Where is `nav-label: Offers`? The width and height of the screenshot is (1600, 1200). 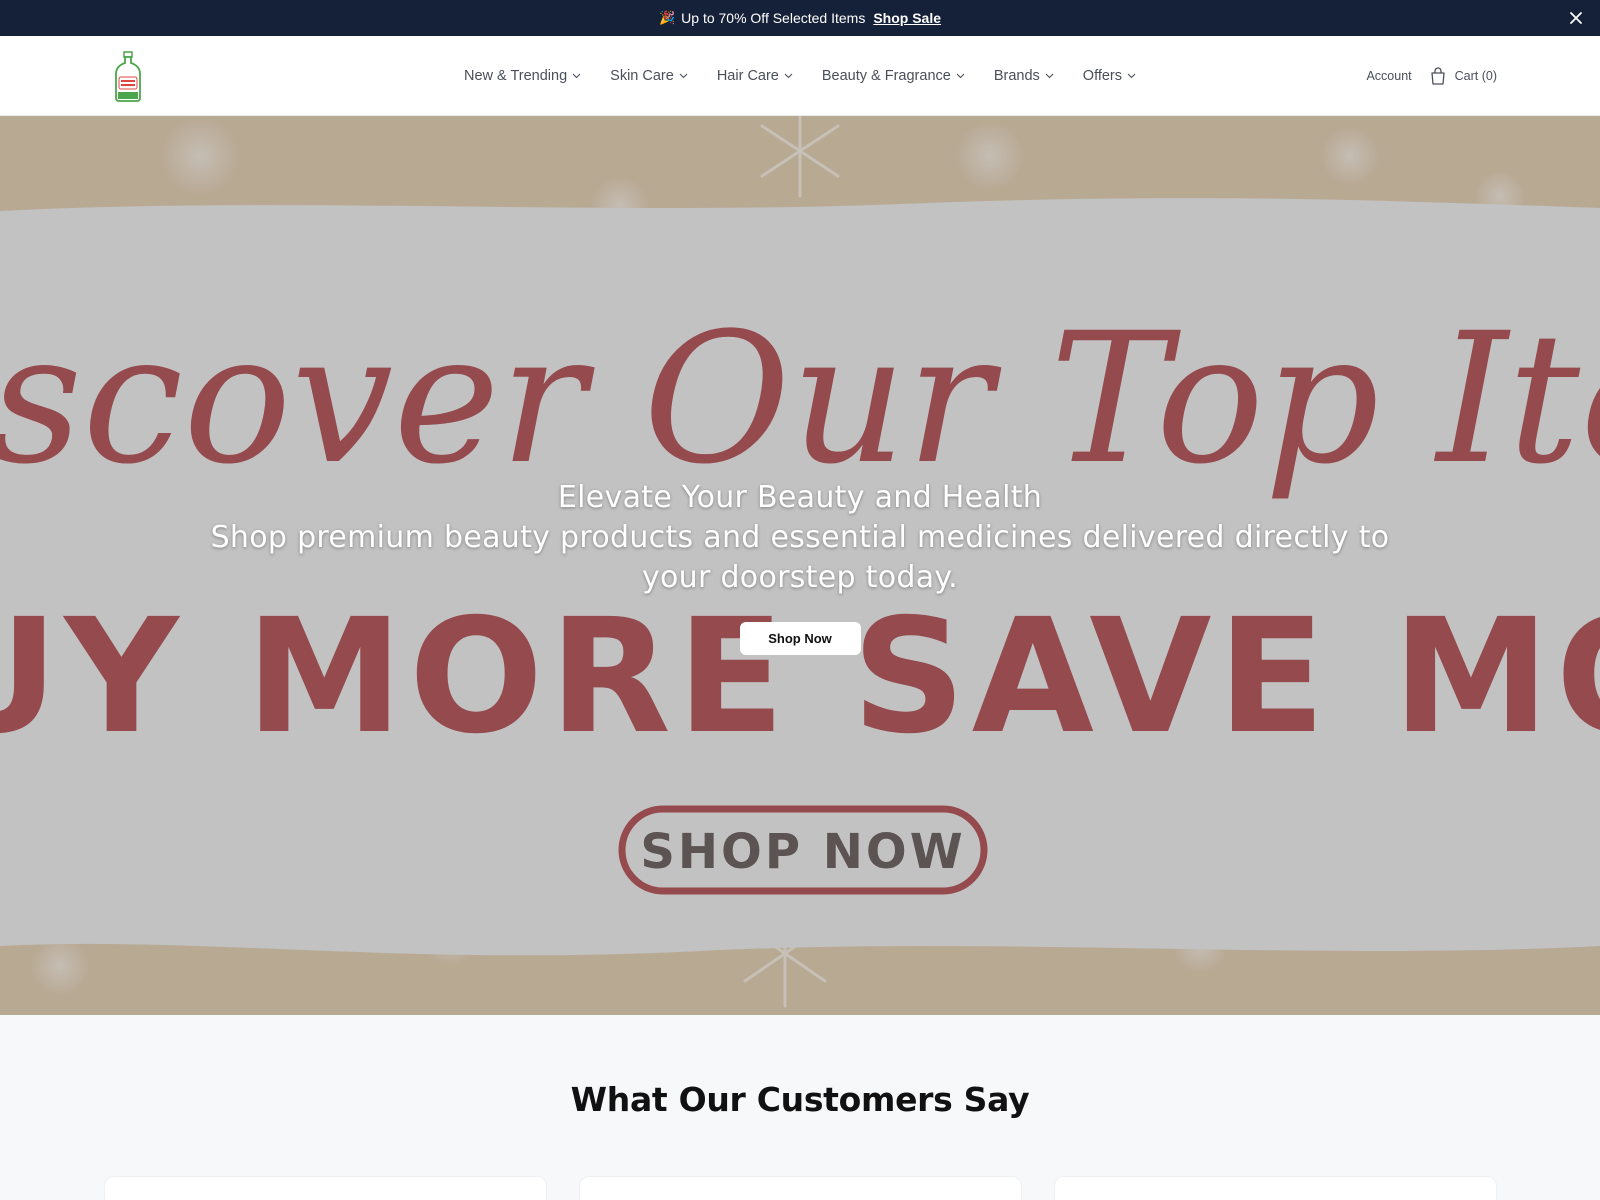
nav-label: Offers is located at coordinates (1102, 76).